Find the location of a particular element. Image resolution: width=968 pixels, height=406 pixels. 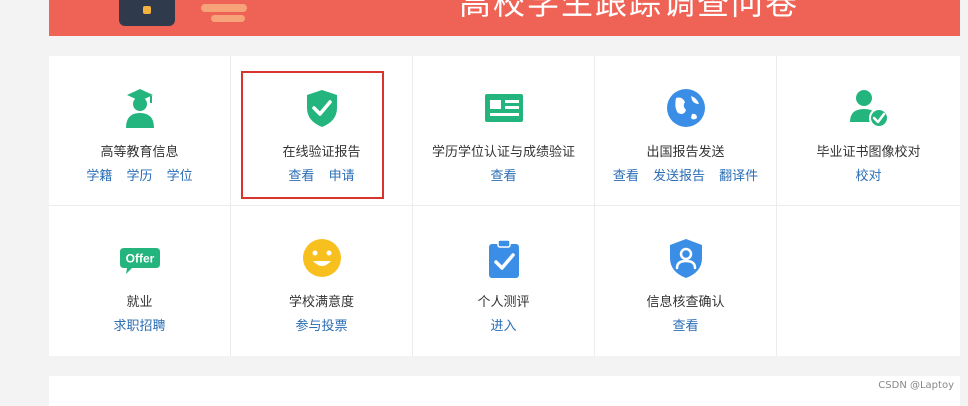

service-empty-slot is located at coordinates (868, 281).